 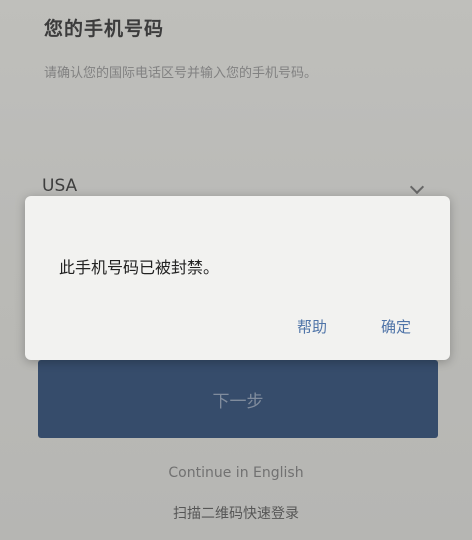 I want to click on dialog-ok-button: 确定, so click(x=396, y=326).